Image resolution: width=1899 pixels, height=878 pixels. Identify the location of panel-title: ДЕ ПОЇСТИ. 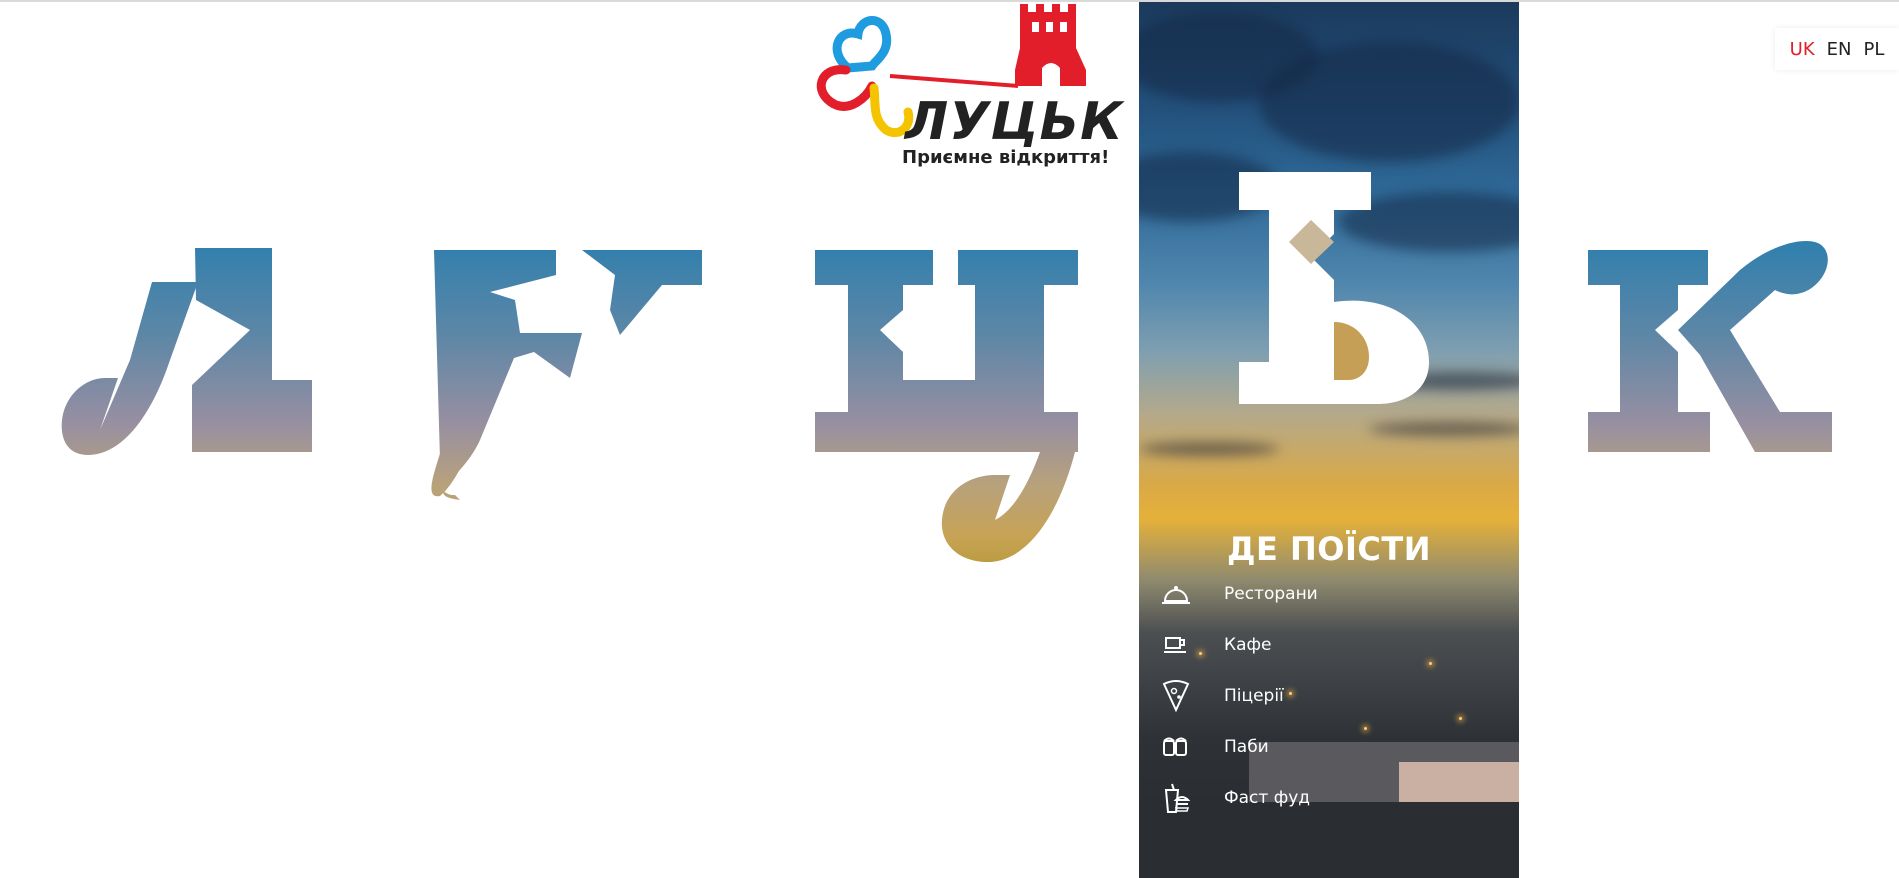
(1329, 549).